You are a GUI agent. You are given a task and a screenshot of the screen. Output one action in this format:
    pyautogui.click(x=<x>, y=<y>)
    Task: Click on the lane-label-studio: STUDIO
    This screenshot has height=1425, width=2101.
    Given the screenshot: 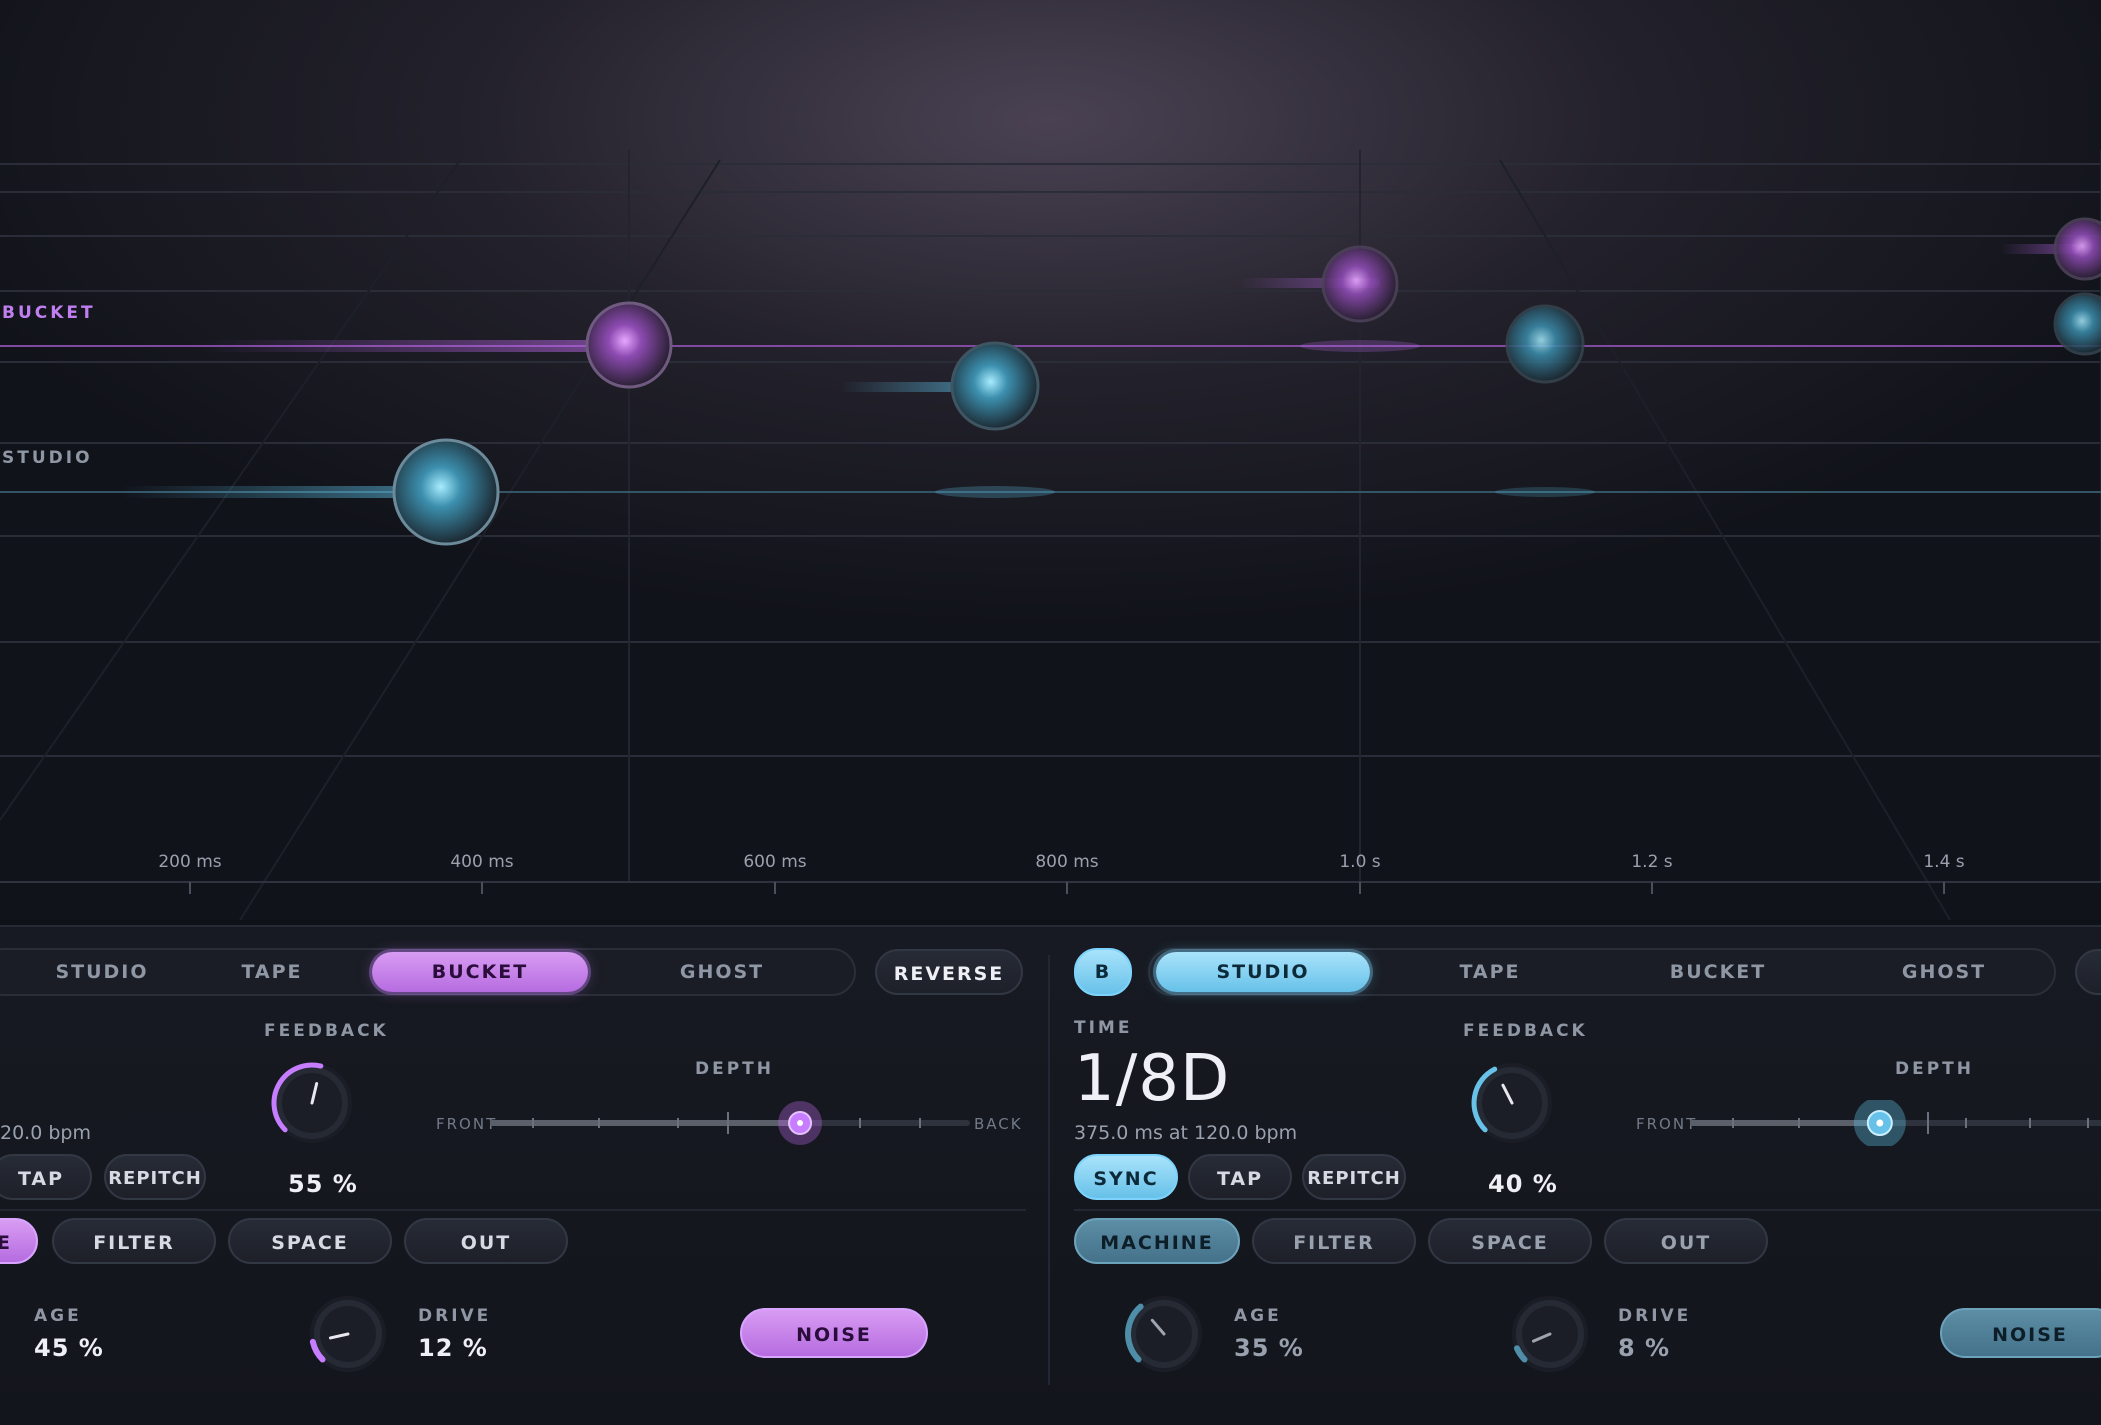 What is the action you would take?
    pyautogui.click(x=47, y=458)
    